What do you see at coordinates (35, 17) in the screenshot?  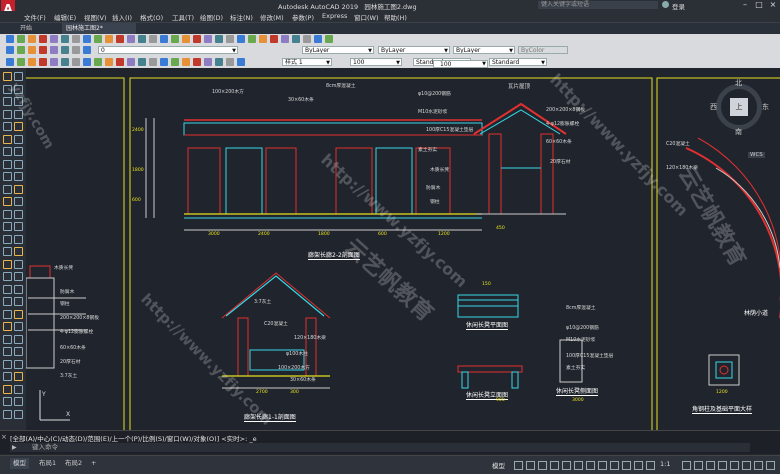 I see `menu-item-0: 文件(F)` at bounding box center [35, 17].